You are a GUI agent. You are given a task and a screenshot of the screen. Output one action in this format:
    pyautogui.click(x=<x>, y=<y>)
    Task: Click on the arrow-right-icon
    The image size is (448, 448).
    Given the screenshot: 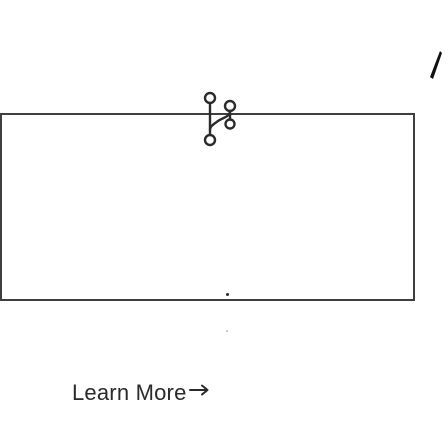 What is the action you would take?
    pyautogui.click(x=198, y=390)
    